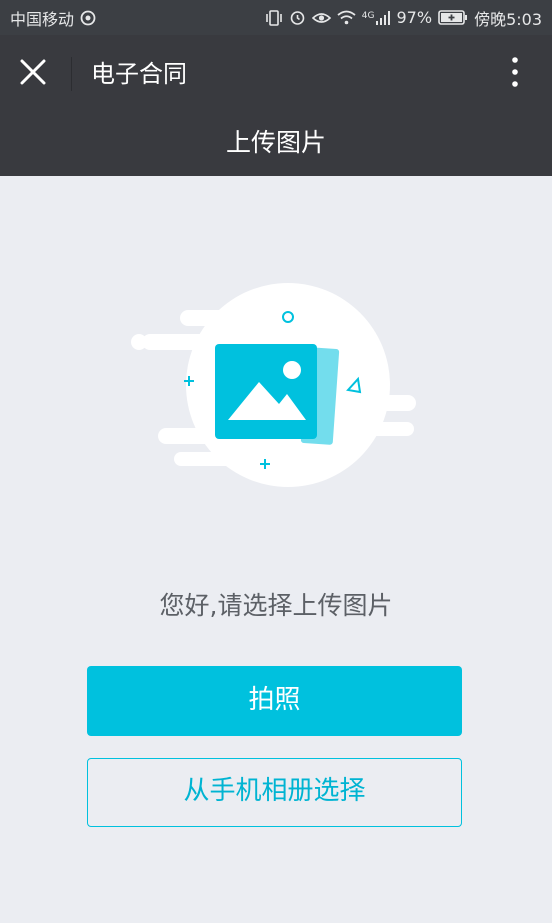  Describe the element at coordinates (376, 17) in the screenshot. I see `signal-icon: 4G` at that location.